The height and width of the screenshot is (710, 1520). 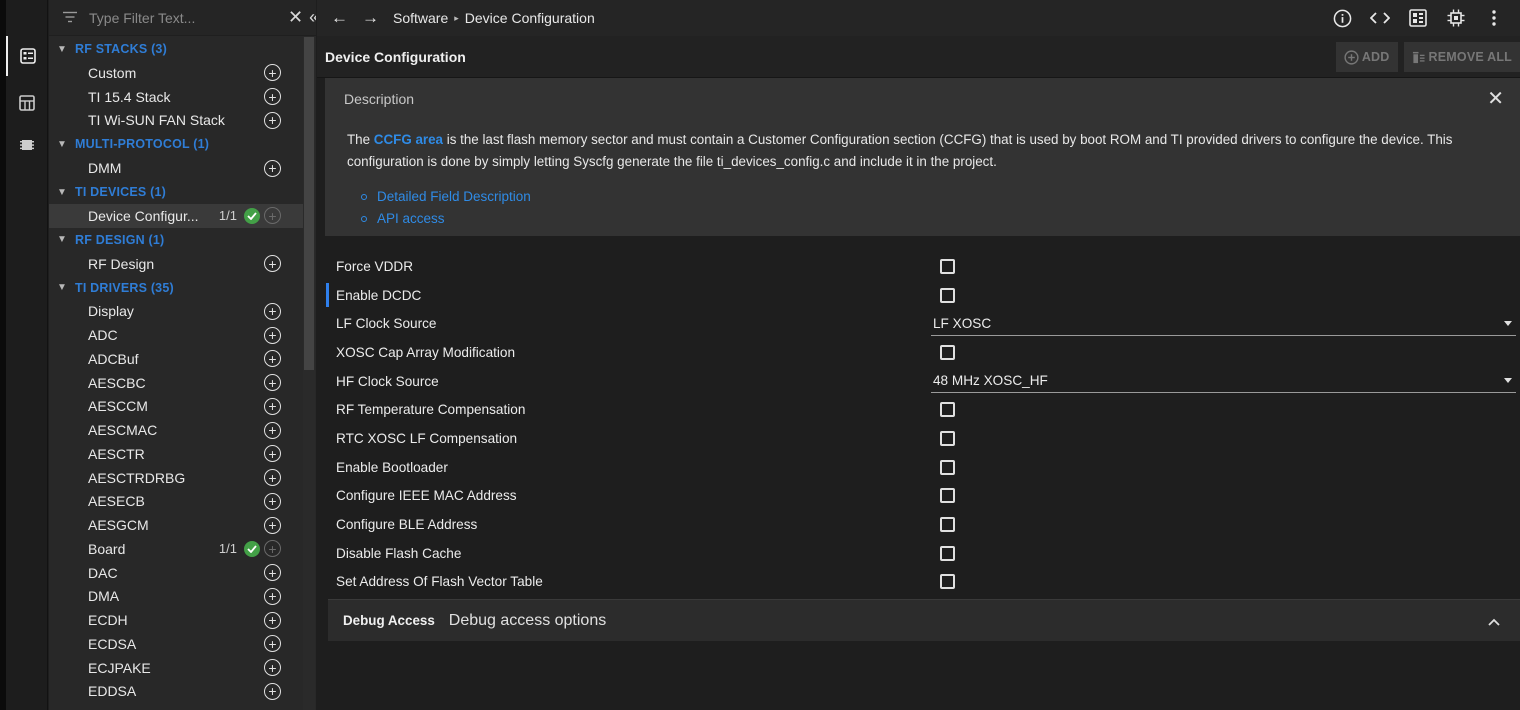 I want to click on sidebar-item-ecdh: ECDH +, so click(x=176, y=620).